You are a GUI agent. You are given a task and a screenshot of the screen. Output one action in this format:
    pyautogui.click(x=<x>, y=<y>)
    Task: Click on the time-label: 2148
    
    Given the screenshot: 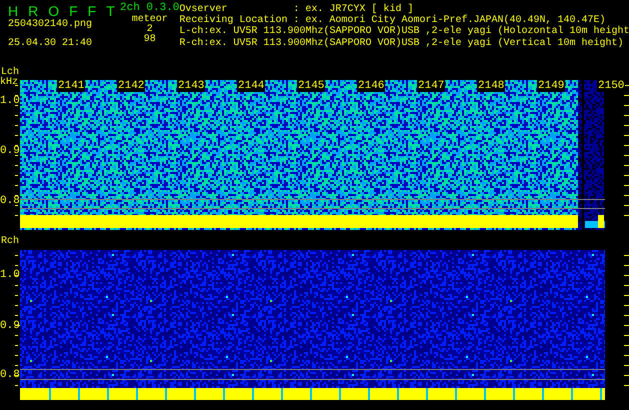 What is the action you would take?
    pyautogui.click(x=491, y=86)
    